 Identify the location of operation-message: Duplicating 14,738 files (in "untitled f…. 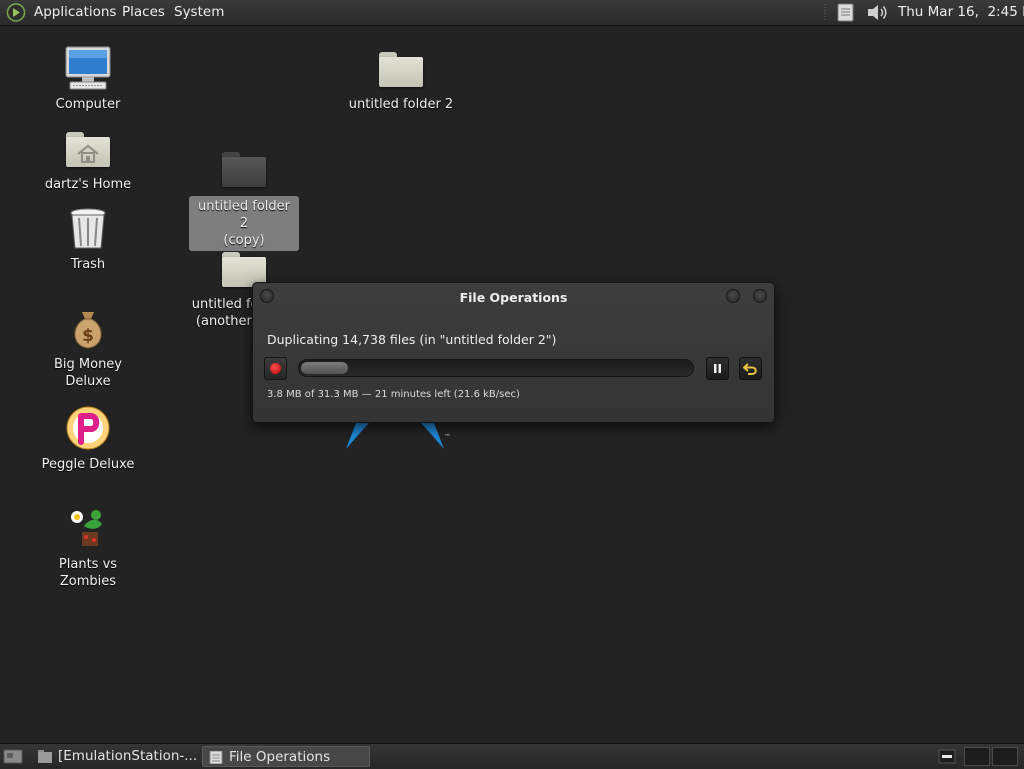
(412, 339).